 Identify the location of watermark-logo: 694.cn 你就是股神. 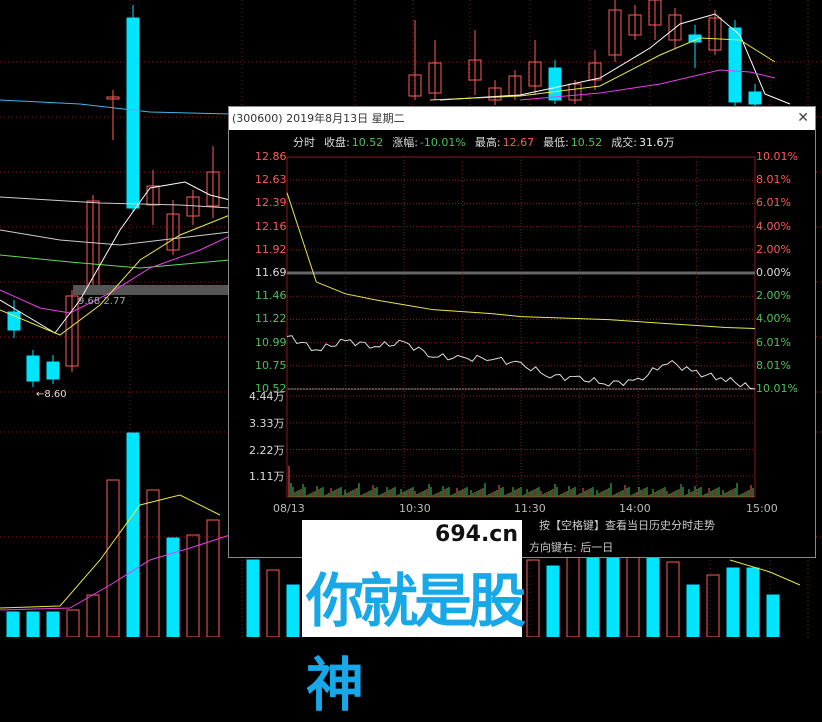
(414, 619).